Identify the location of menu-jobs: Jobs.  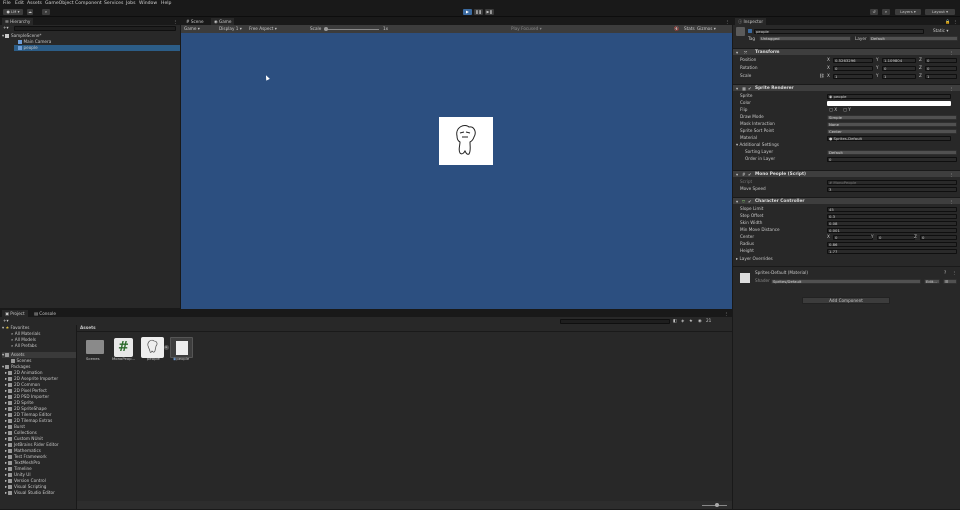
(130, 3).